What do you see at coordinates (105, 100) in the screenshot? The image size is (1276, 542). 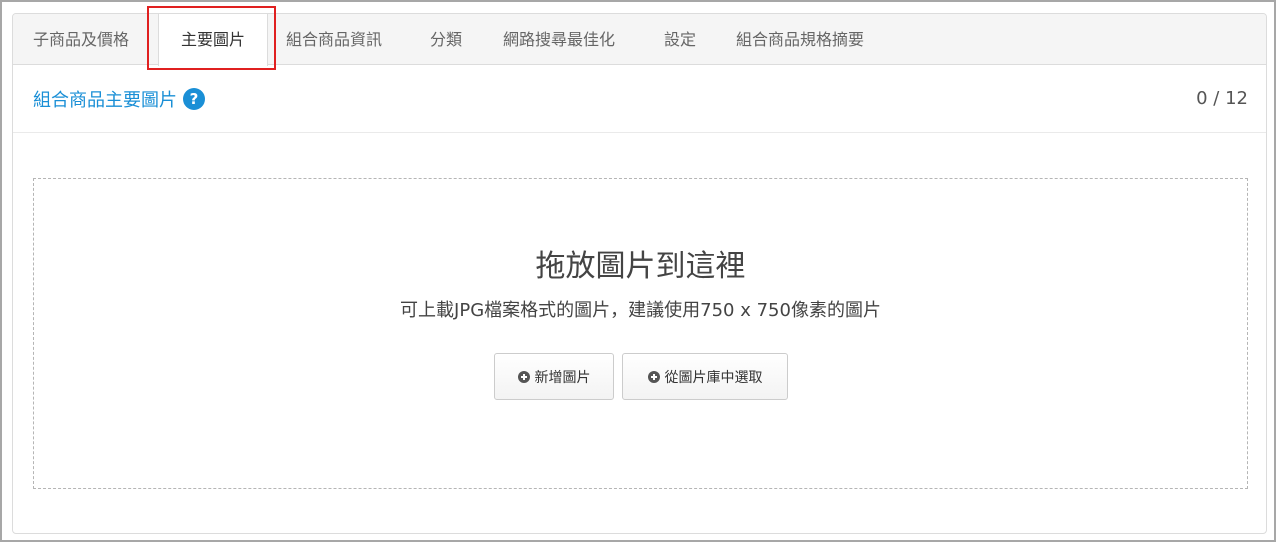 I see `section-title-label: 組合商品主要圖片` at bounding box center [105, 100].